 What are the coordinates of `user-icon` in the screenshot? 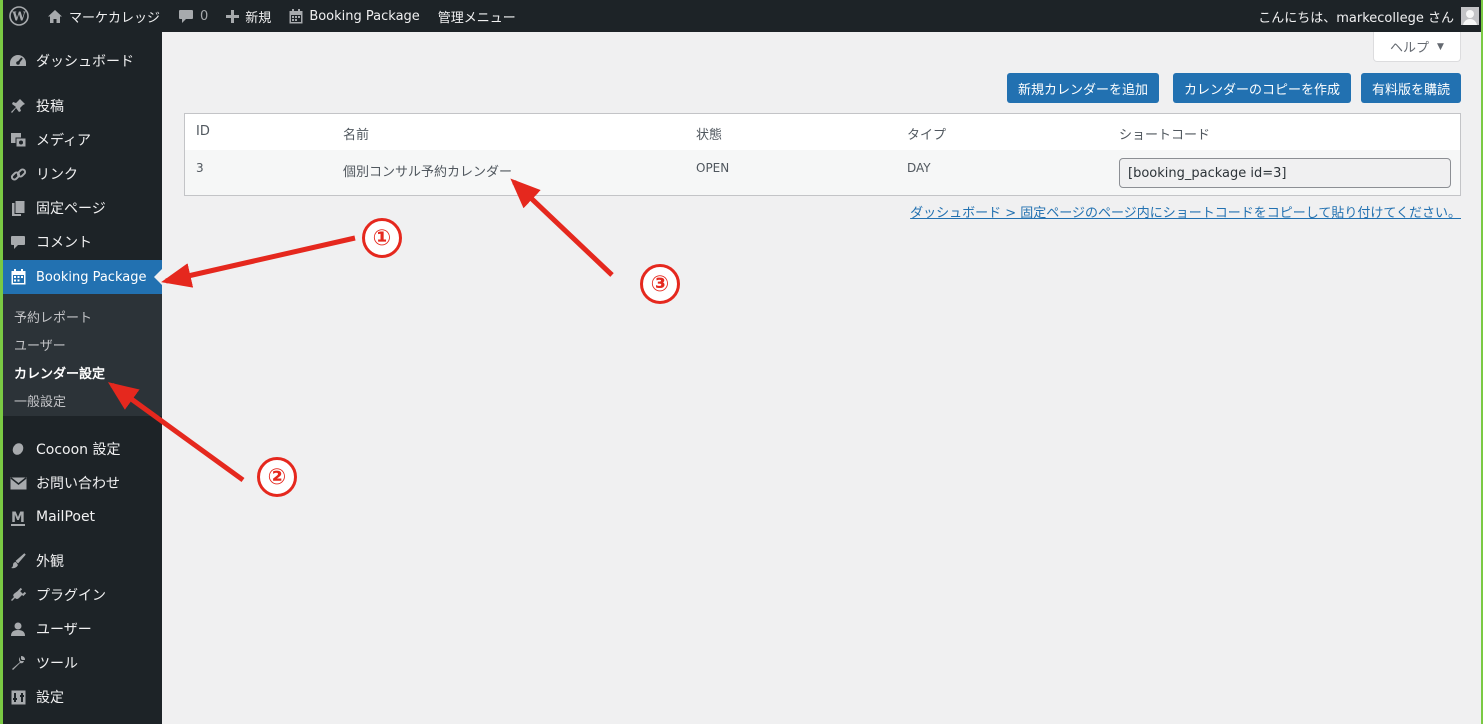 It's located at (18, 629).